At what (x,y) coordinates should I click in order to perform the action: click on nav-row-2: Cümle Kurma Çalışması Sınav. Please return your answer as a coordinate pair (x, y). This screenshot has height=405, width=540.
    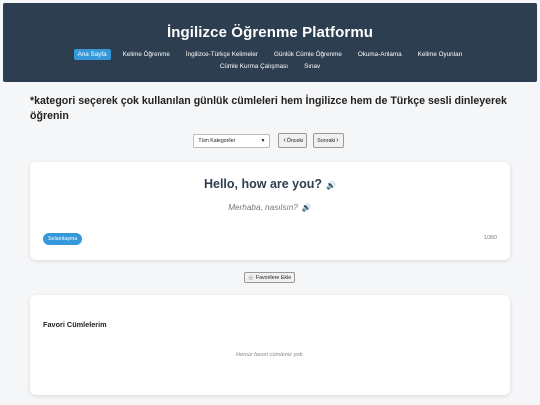
    Looking at the image, I should click on (270, 66).